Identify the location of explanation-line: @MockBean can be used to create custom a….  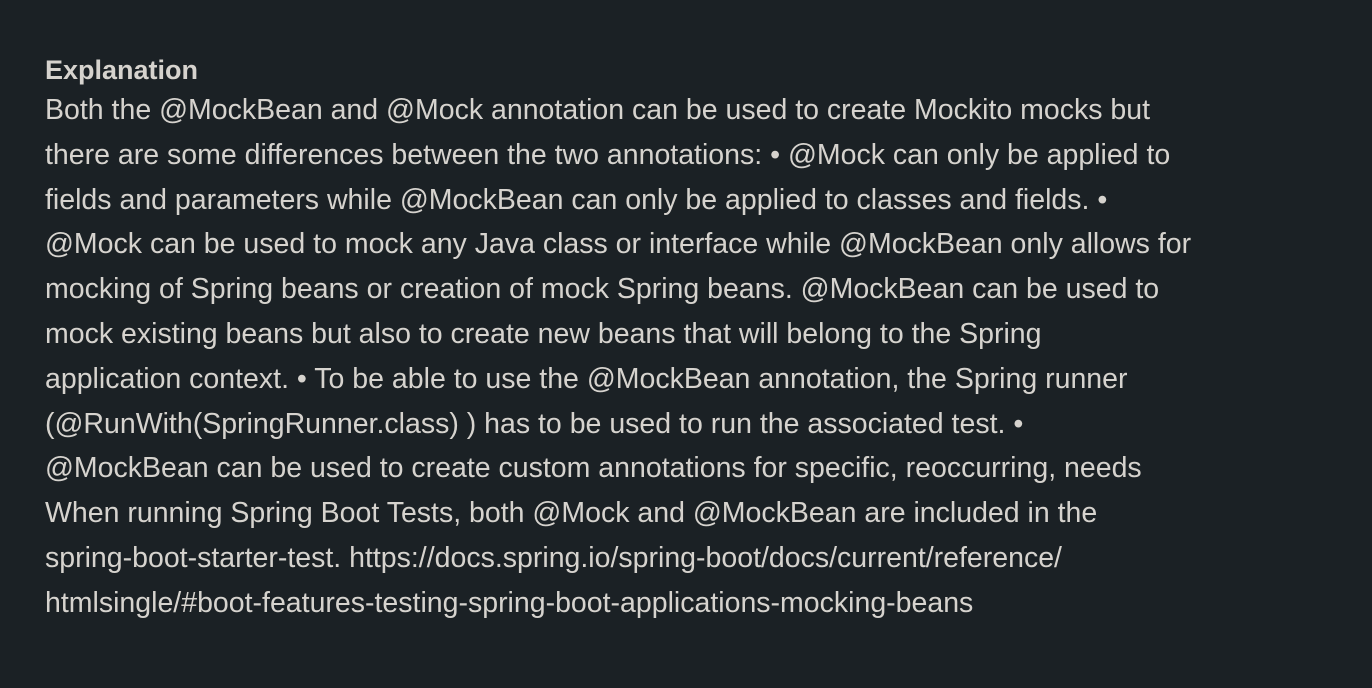
(593, 468).